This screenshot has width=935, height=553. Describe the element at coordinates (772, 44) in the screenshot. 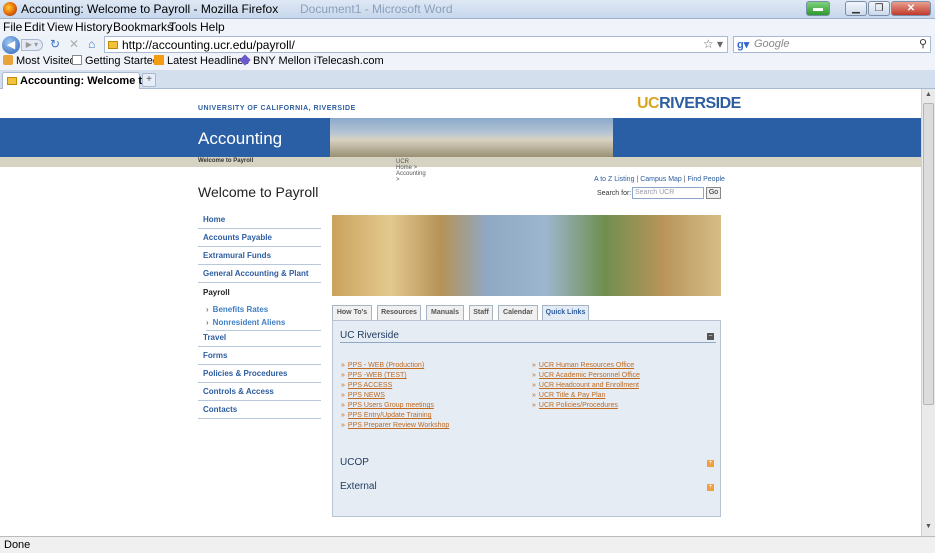

I see `search-placeholder: Google` at that location.